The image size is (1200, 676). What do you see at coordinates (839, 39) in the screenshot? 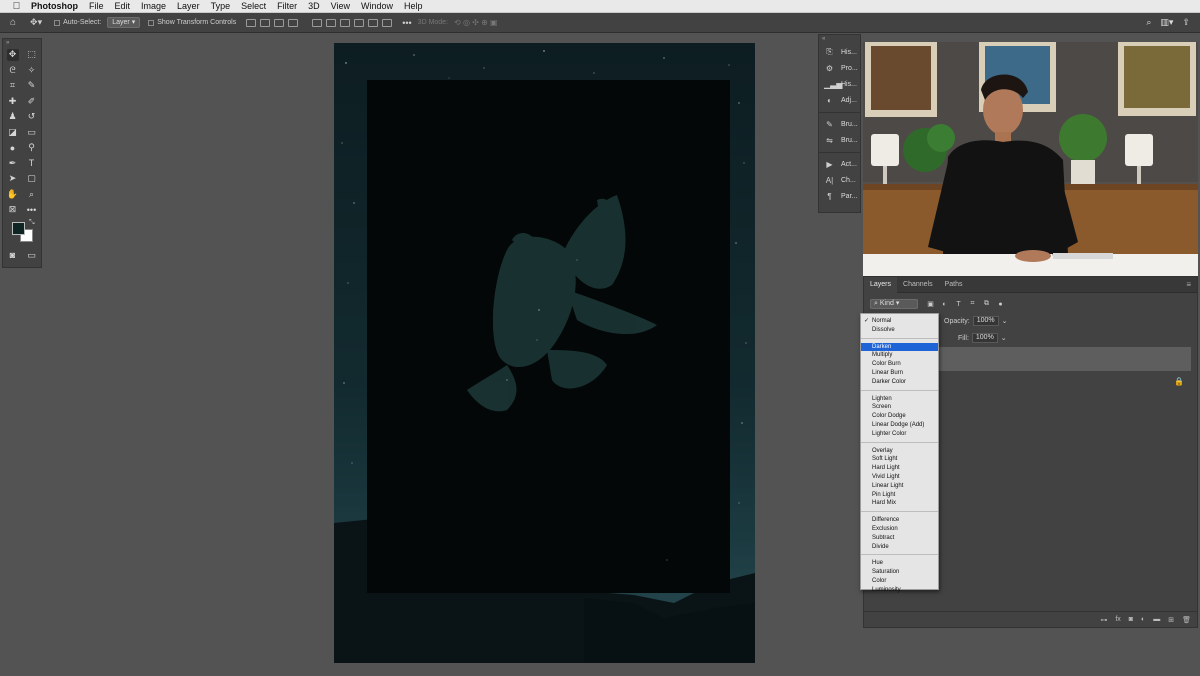
I see `dock-grip-icon: «` at bounding box center [839, 39].